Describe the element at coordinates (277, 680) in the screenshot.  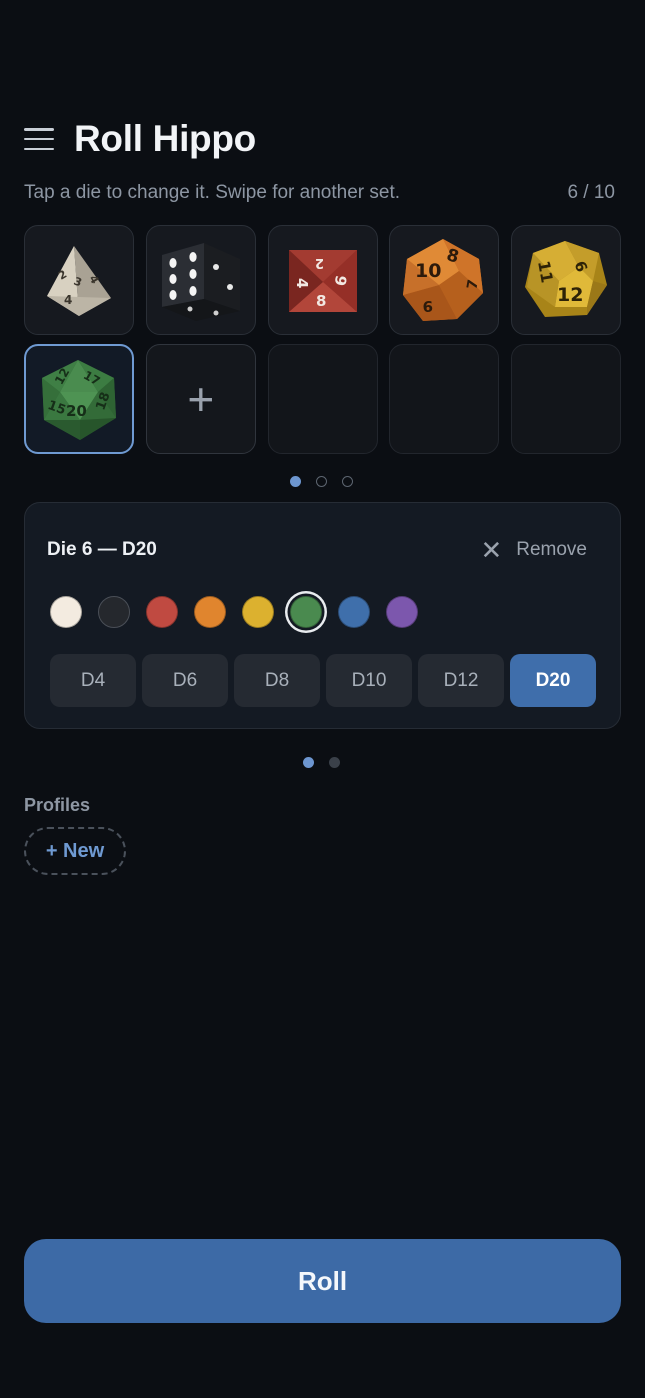
I see `die-type-d8: D8` at that location.